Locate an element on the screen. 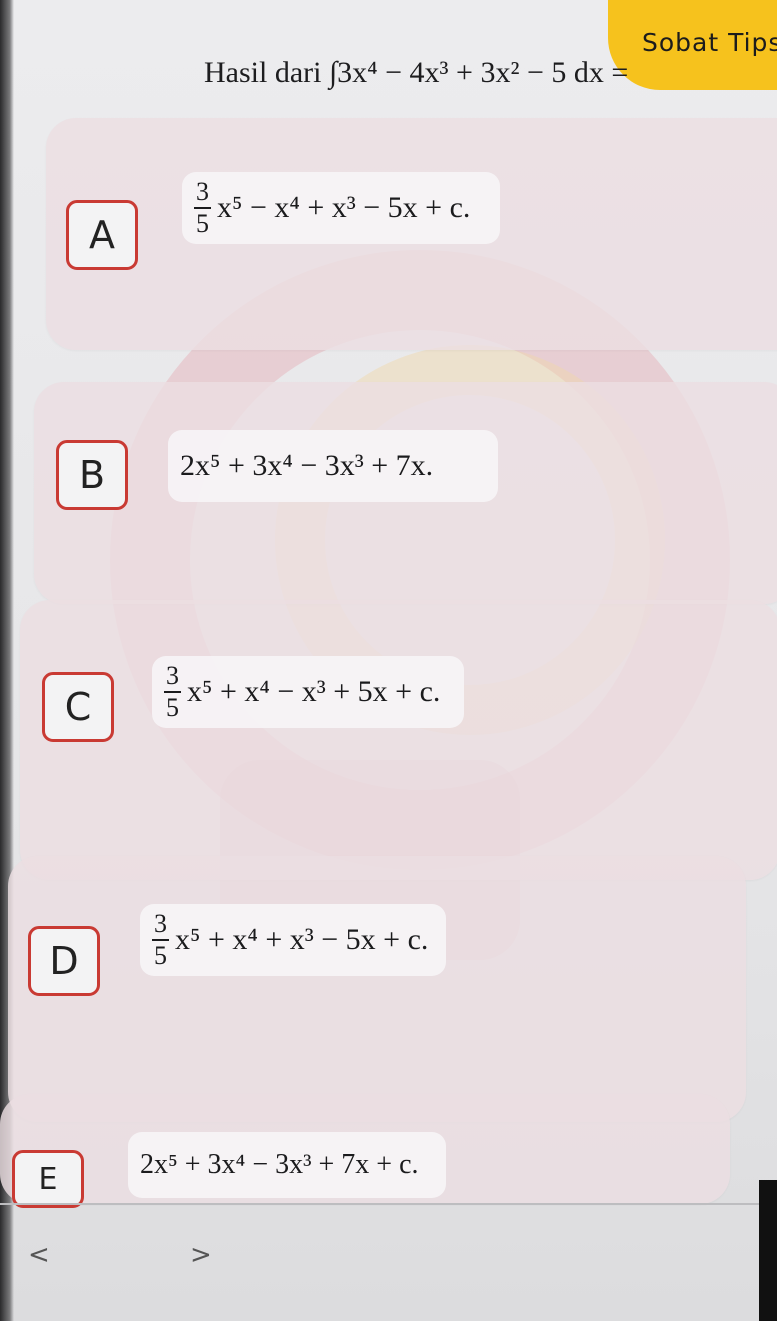 The image size is (777, 1321). option-a-expression: x⁵ − x⁴ + x³ − 5x + c. is located at coordinates (344, 207).